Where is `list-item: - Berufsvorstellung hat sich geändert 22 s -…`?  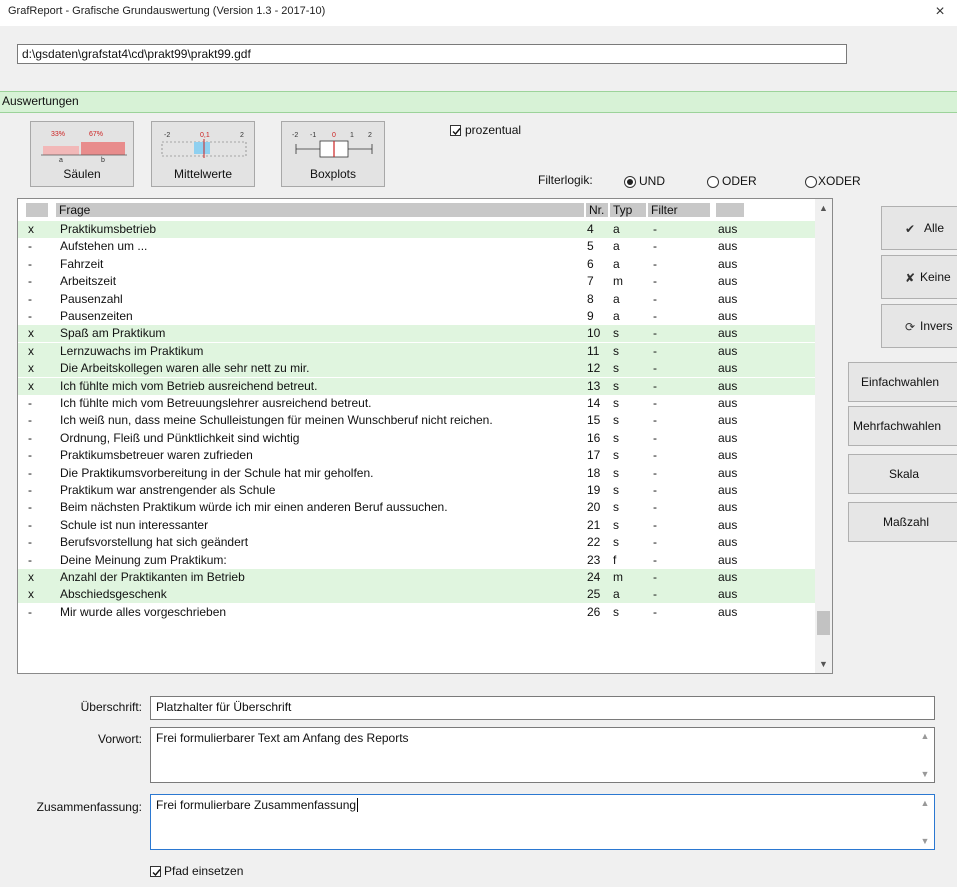 list-item: - Berufsvorstellung hat sich geändert 22 s -… is located at coordinates (417, 542).